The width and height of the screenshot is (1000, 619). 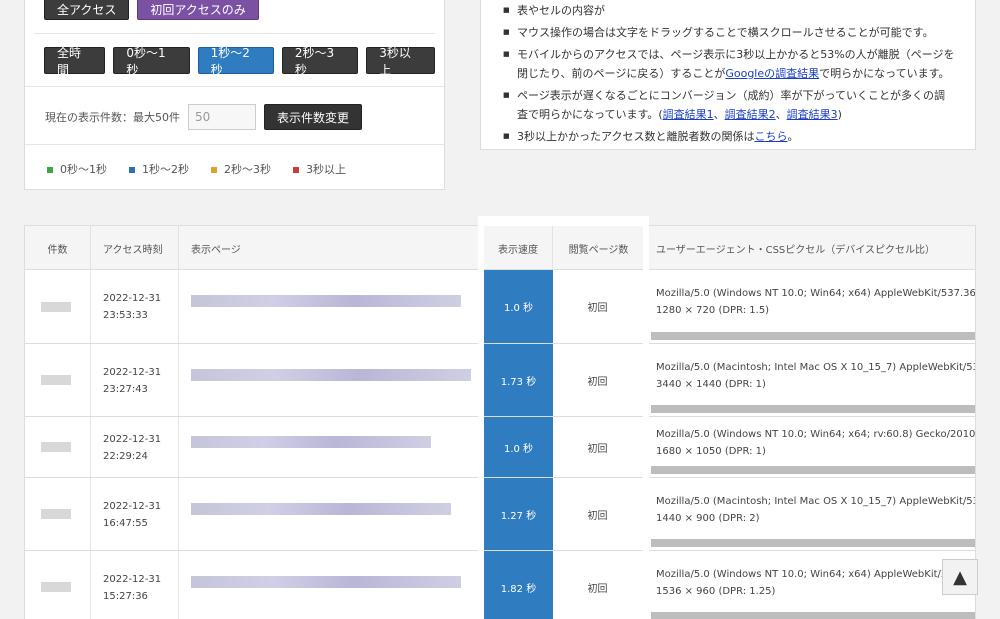 I want to click on access-time: 2022-12-31 15:27:36, so click(x=132, y=587).